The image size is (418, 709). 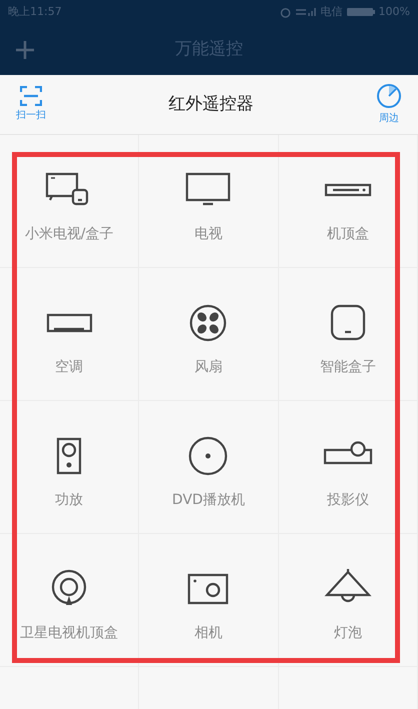 I want to click on signal-icon, so click(x=305, y=12).